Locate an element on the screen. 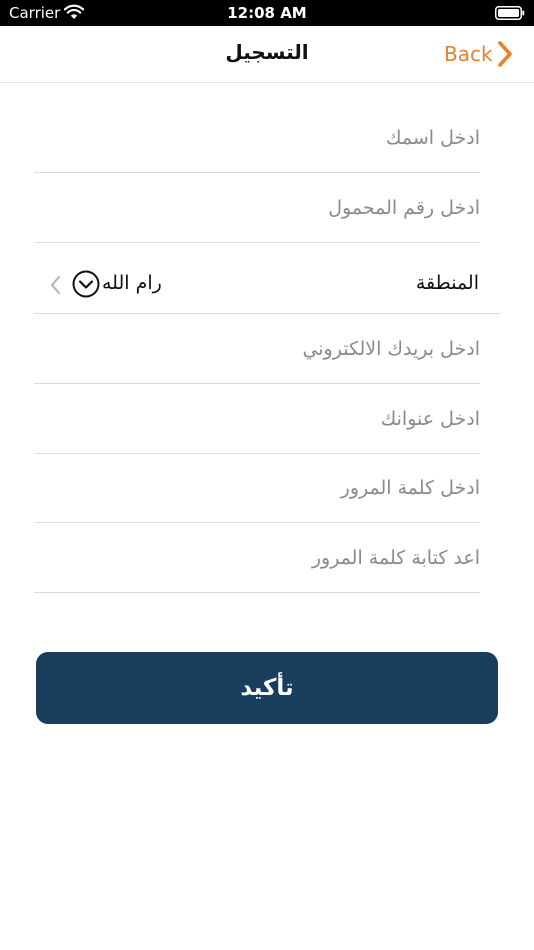 The height and width of the screenshot is (950, 534). region-value: رام الله is located at coordinates (132, 283).